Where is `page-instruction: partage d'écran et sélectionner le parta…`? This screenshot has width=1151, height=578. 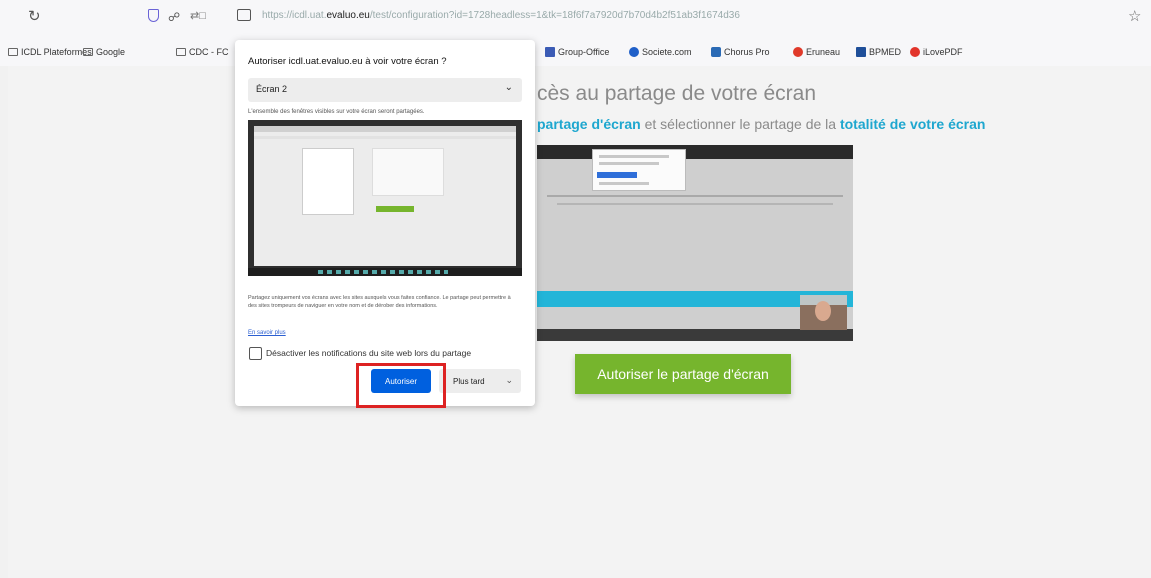 page-instruction: partage d'écran et sélectionner le parta… is located at coordinates (761, 124).